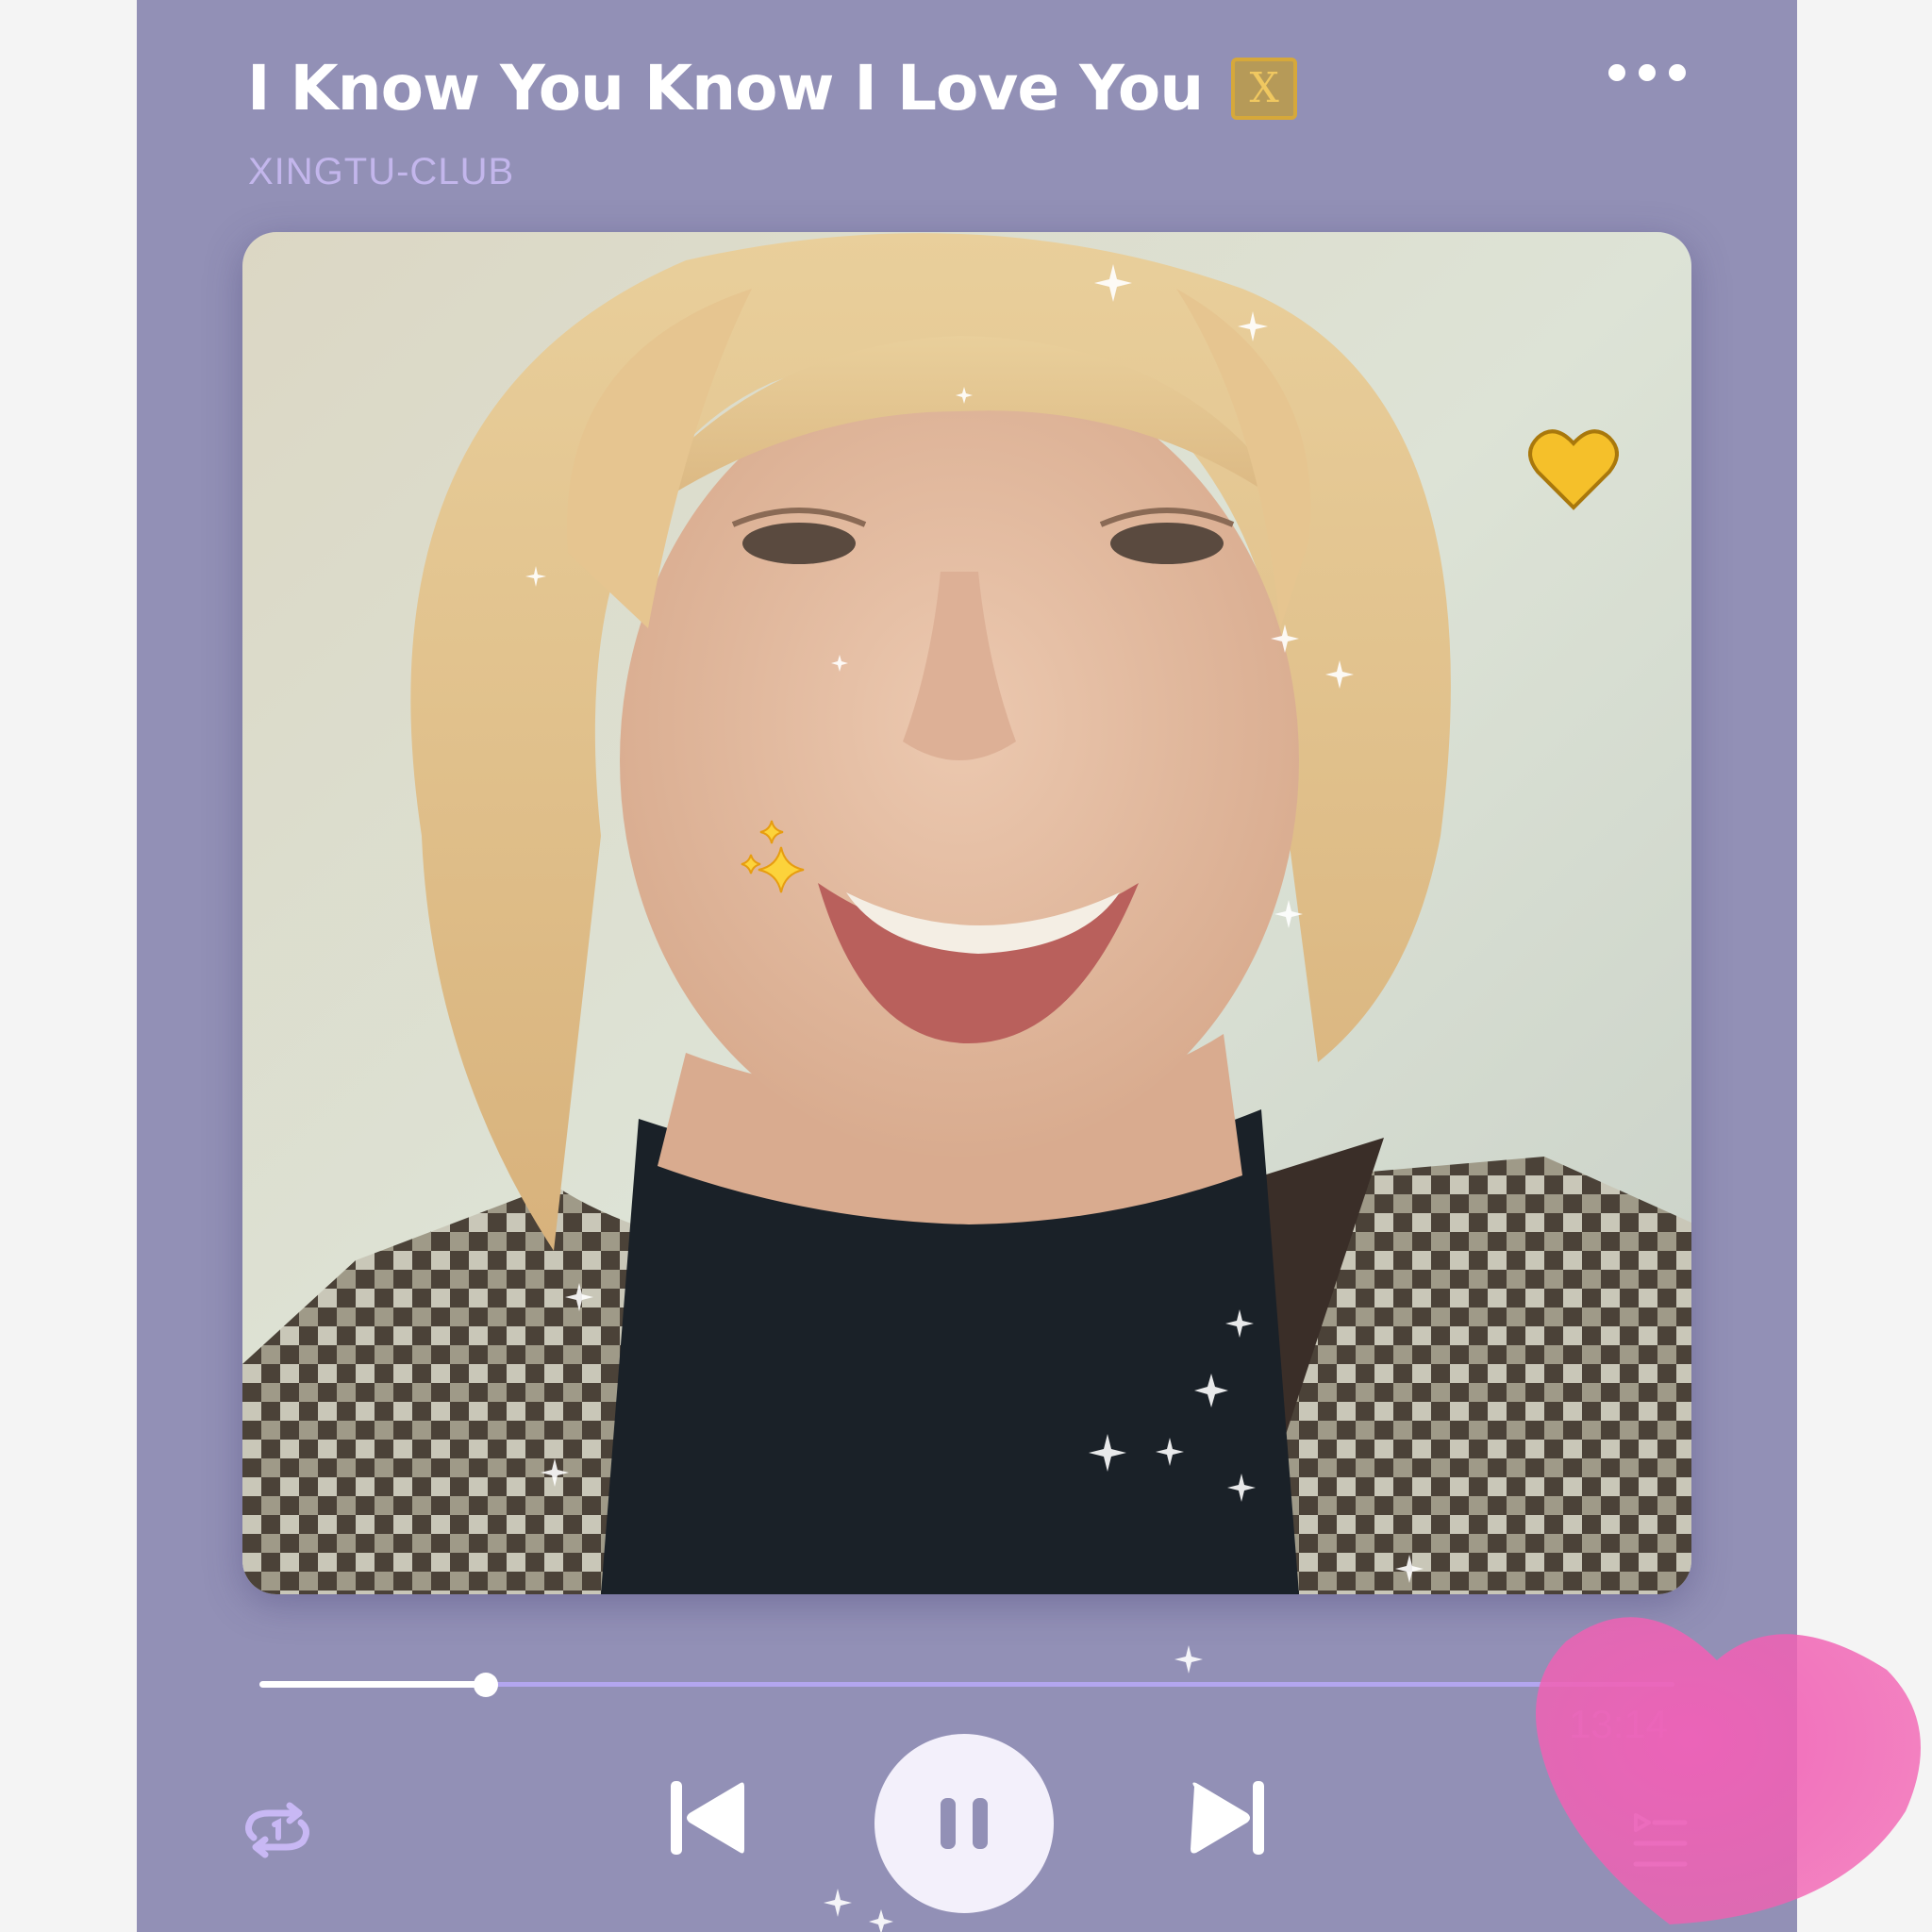 The height and width of the screenshot is (1932, 1932). I want to click on playlist-icon, so click(1660, 1843).